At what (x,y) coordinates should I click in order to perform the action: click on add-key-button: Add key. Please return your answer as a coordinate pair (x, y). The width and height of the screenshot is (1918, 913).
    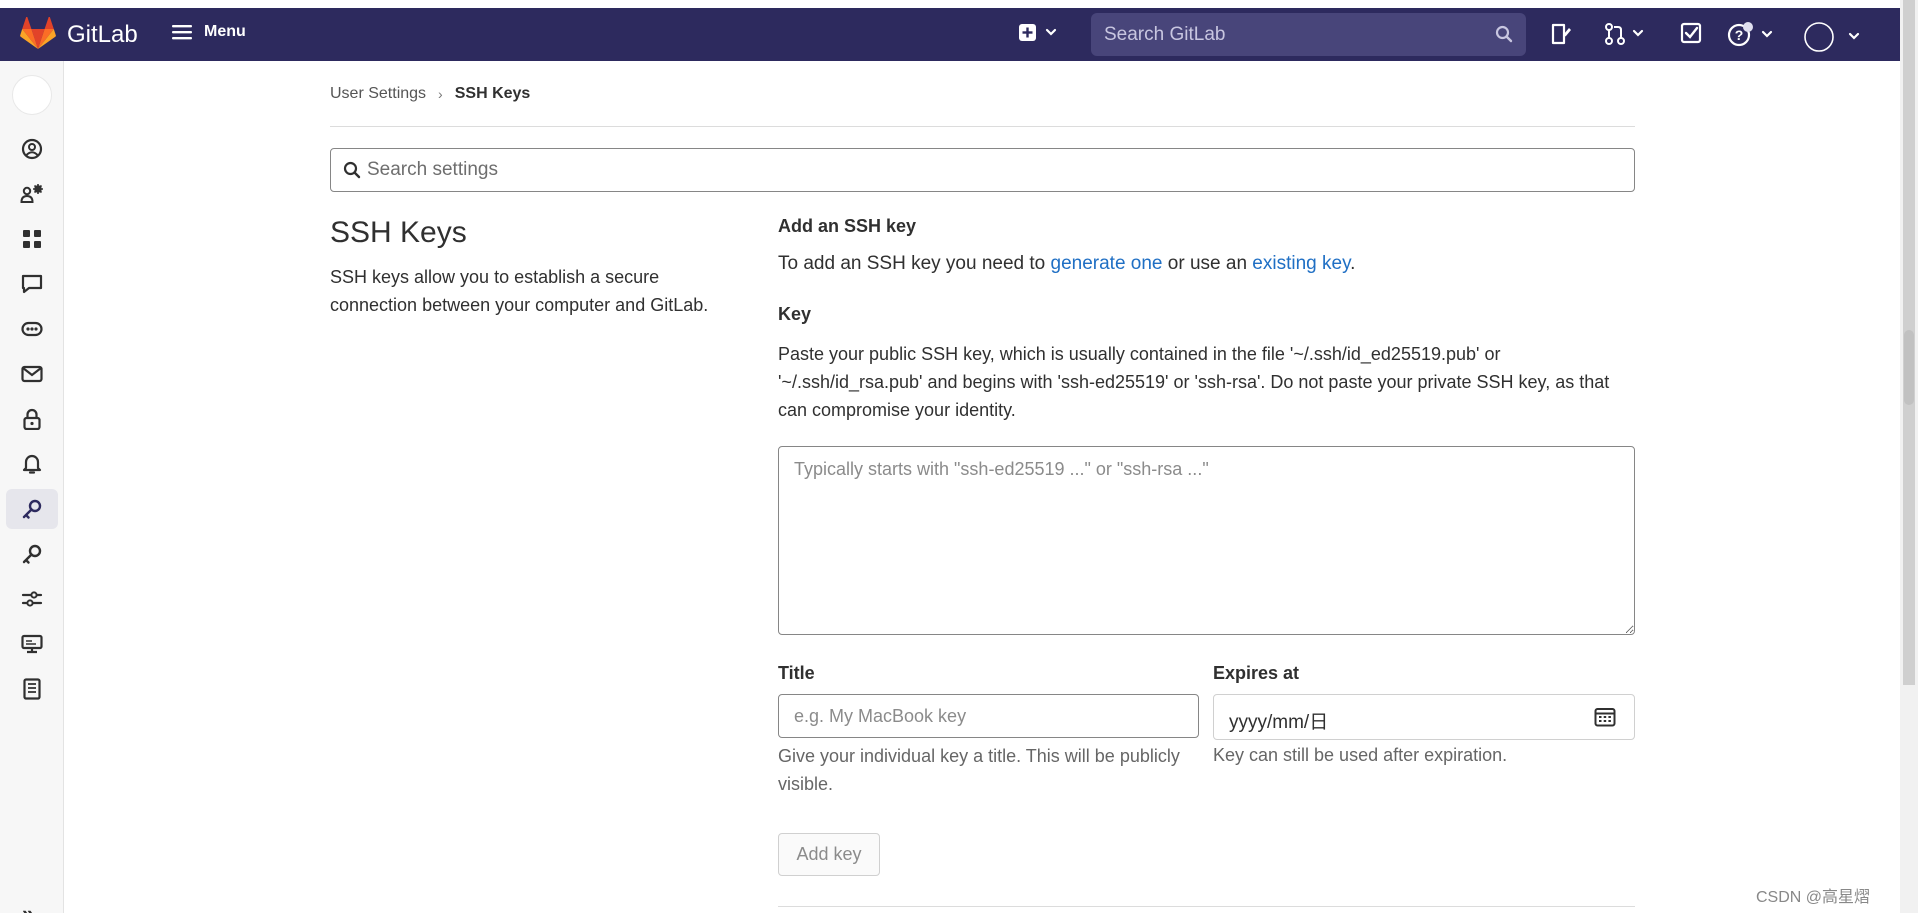
    Looking at the image, I should click on (829, 854).